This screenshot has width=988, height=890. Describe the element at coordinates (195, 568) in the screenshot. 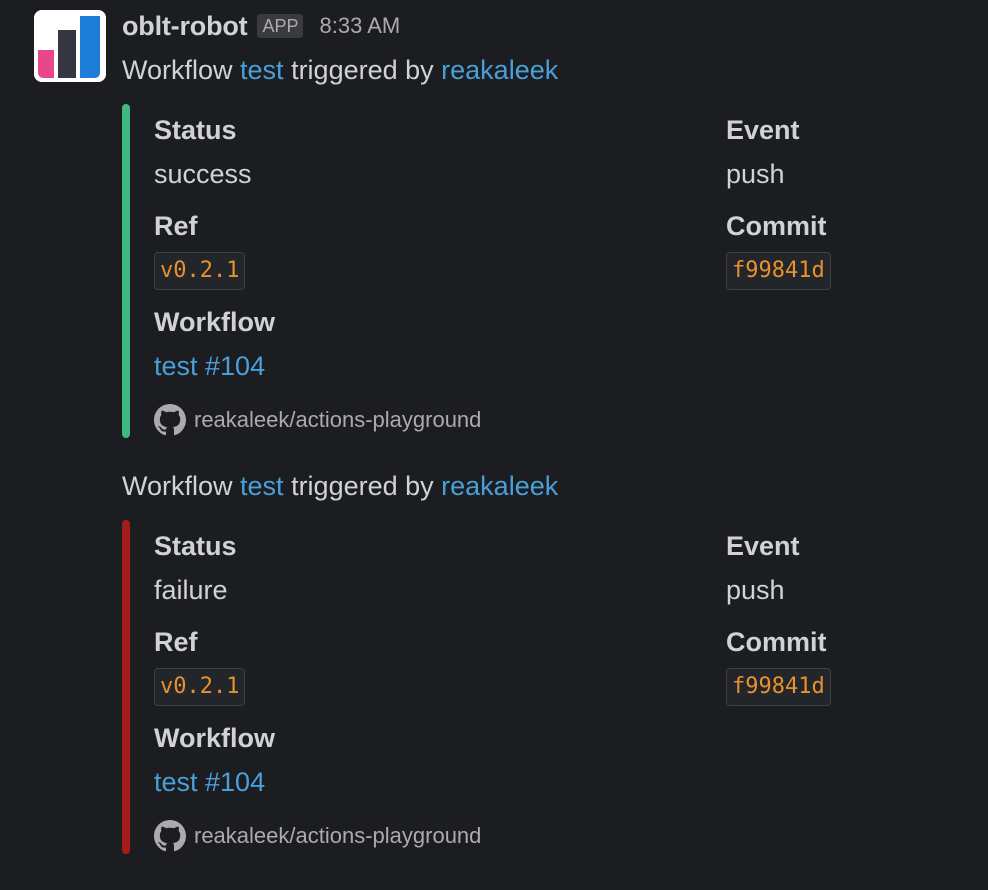

I see `status-field: Status failure` at that location.